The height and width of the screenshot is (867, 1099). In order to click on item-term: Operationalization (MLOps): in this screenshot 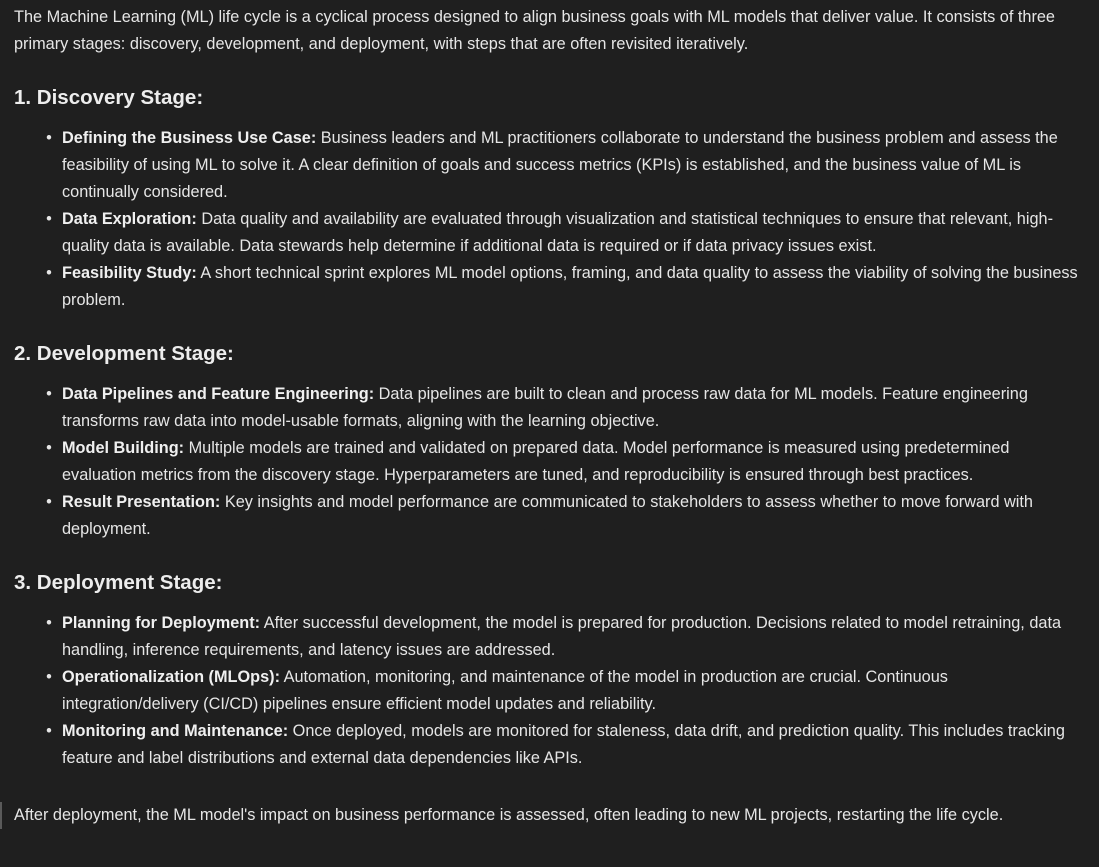, I will do `click(171, 677)`.